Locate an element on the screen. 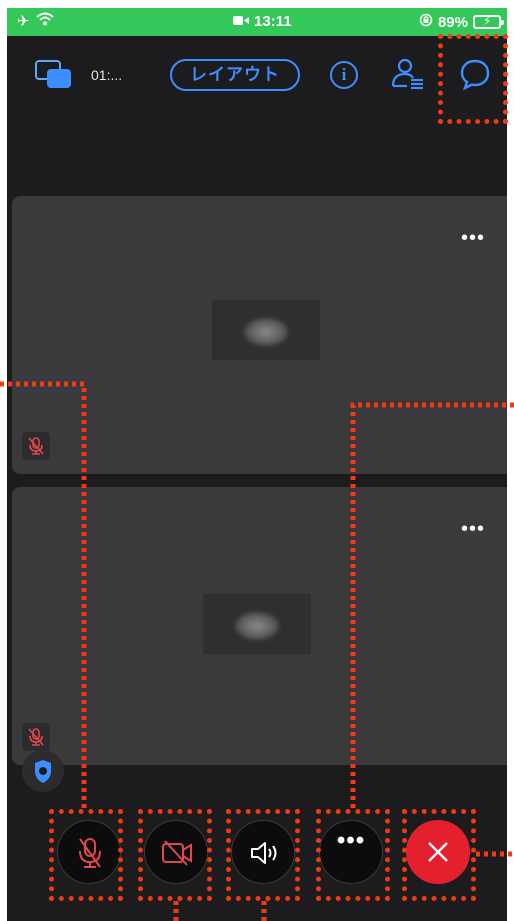 The image size is (514, 921). mute-button is located at coordinates (89, 852).